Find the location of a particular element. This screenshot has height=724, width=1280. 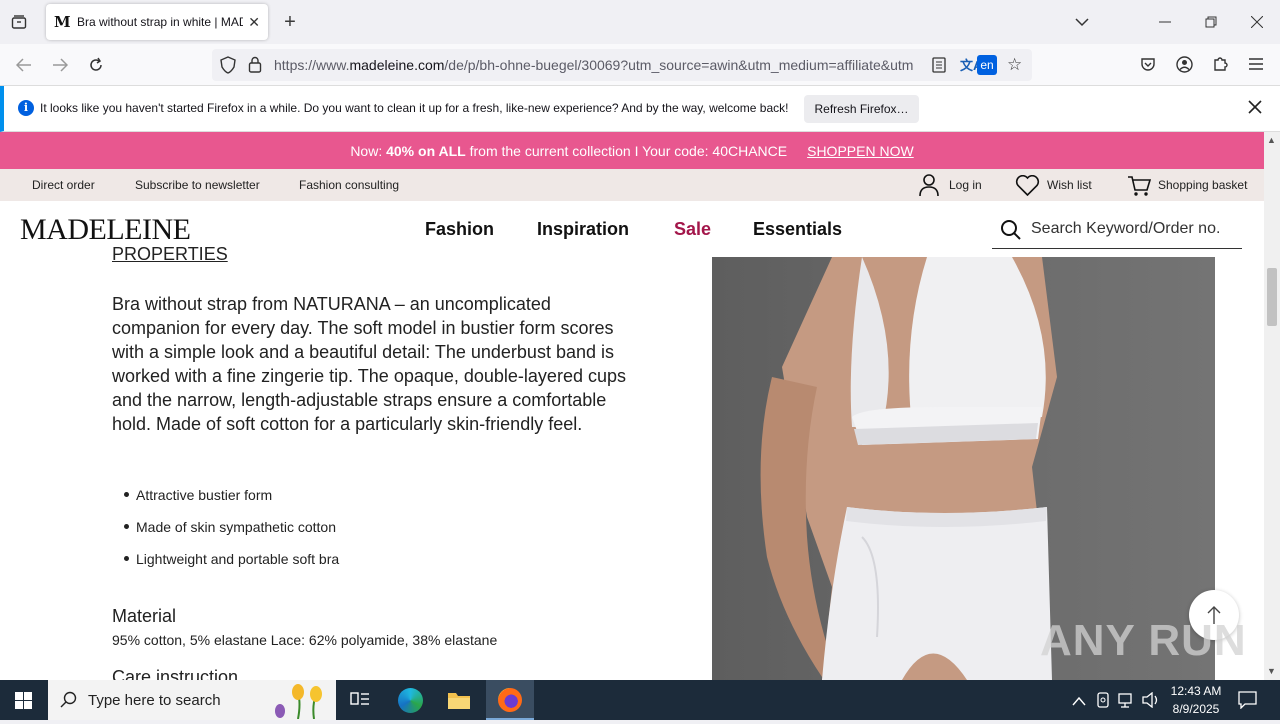

care-heading: Care instruction is located at coordinates (175, 673).